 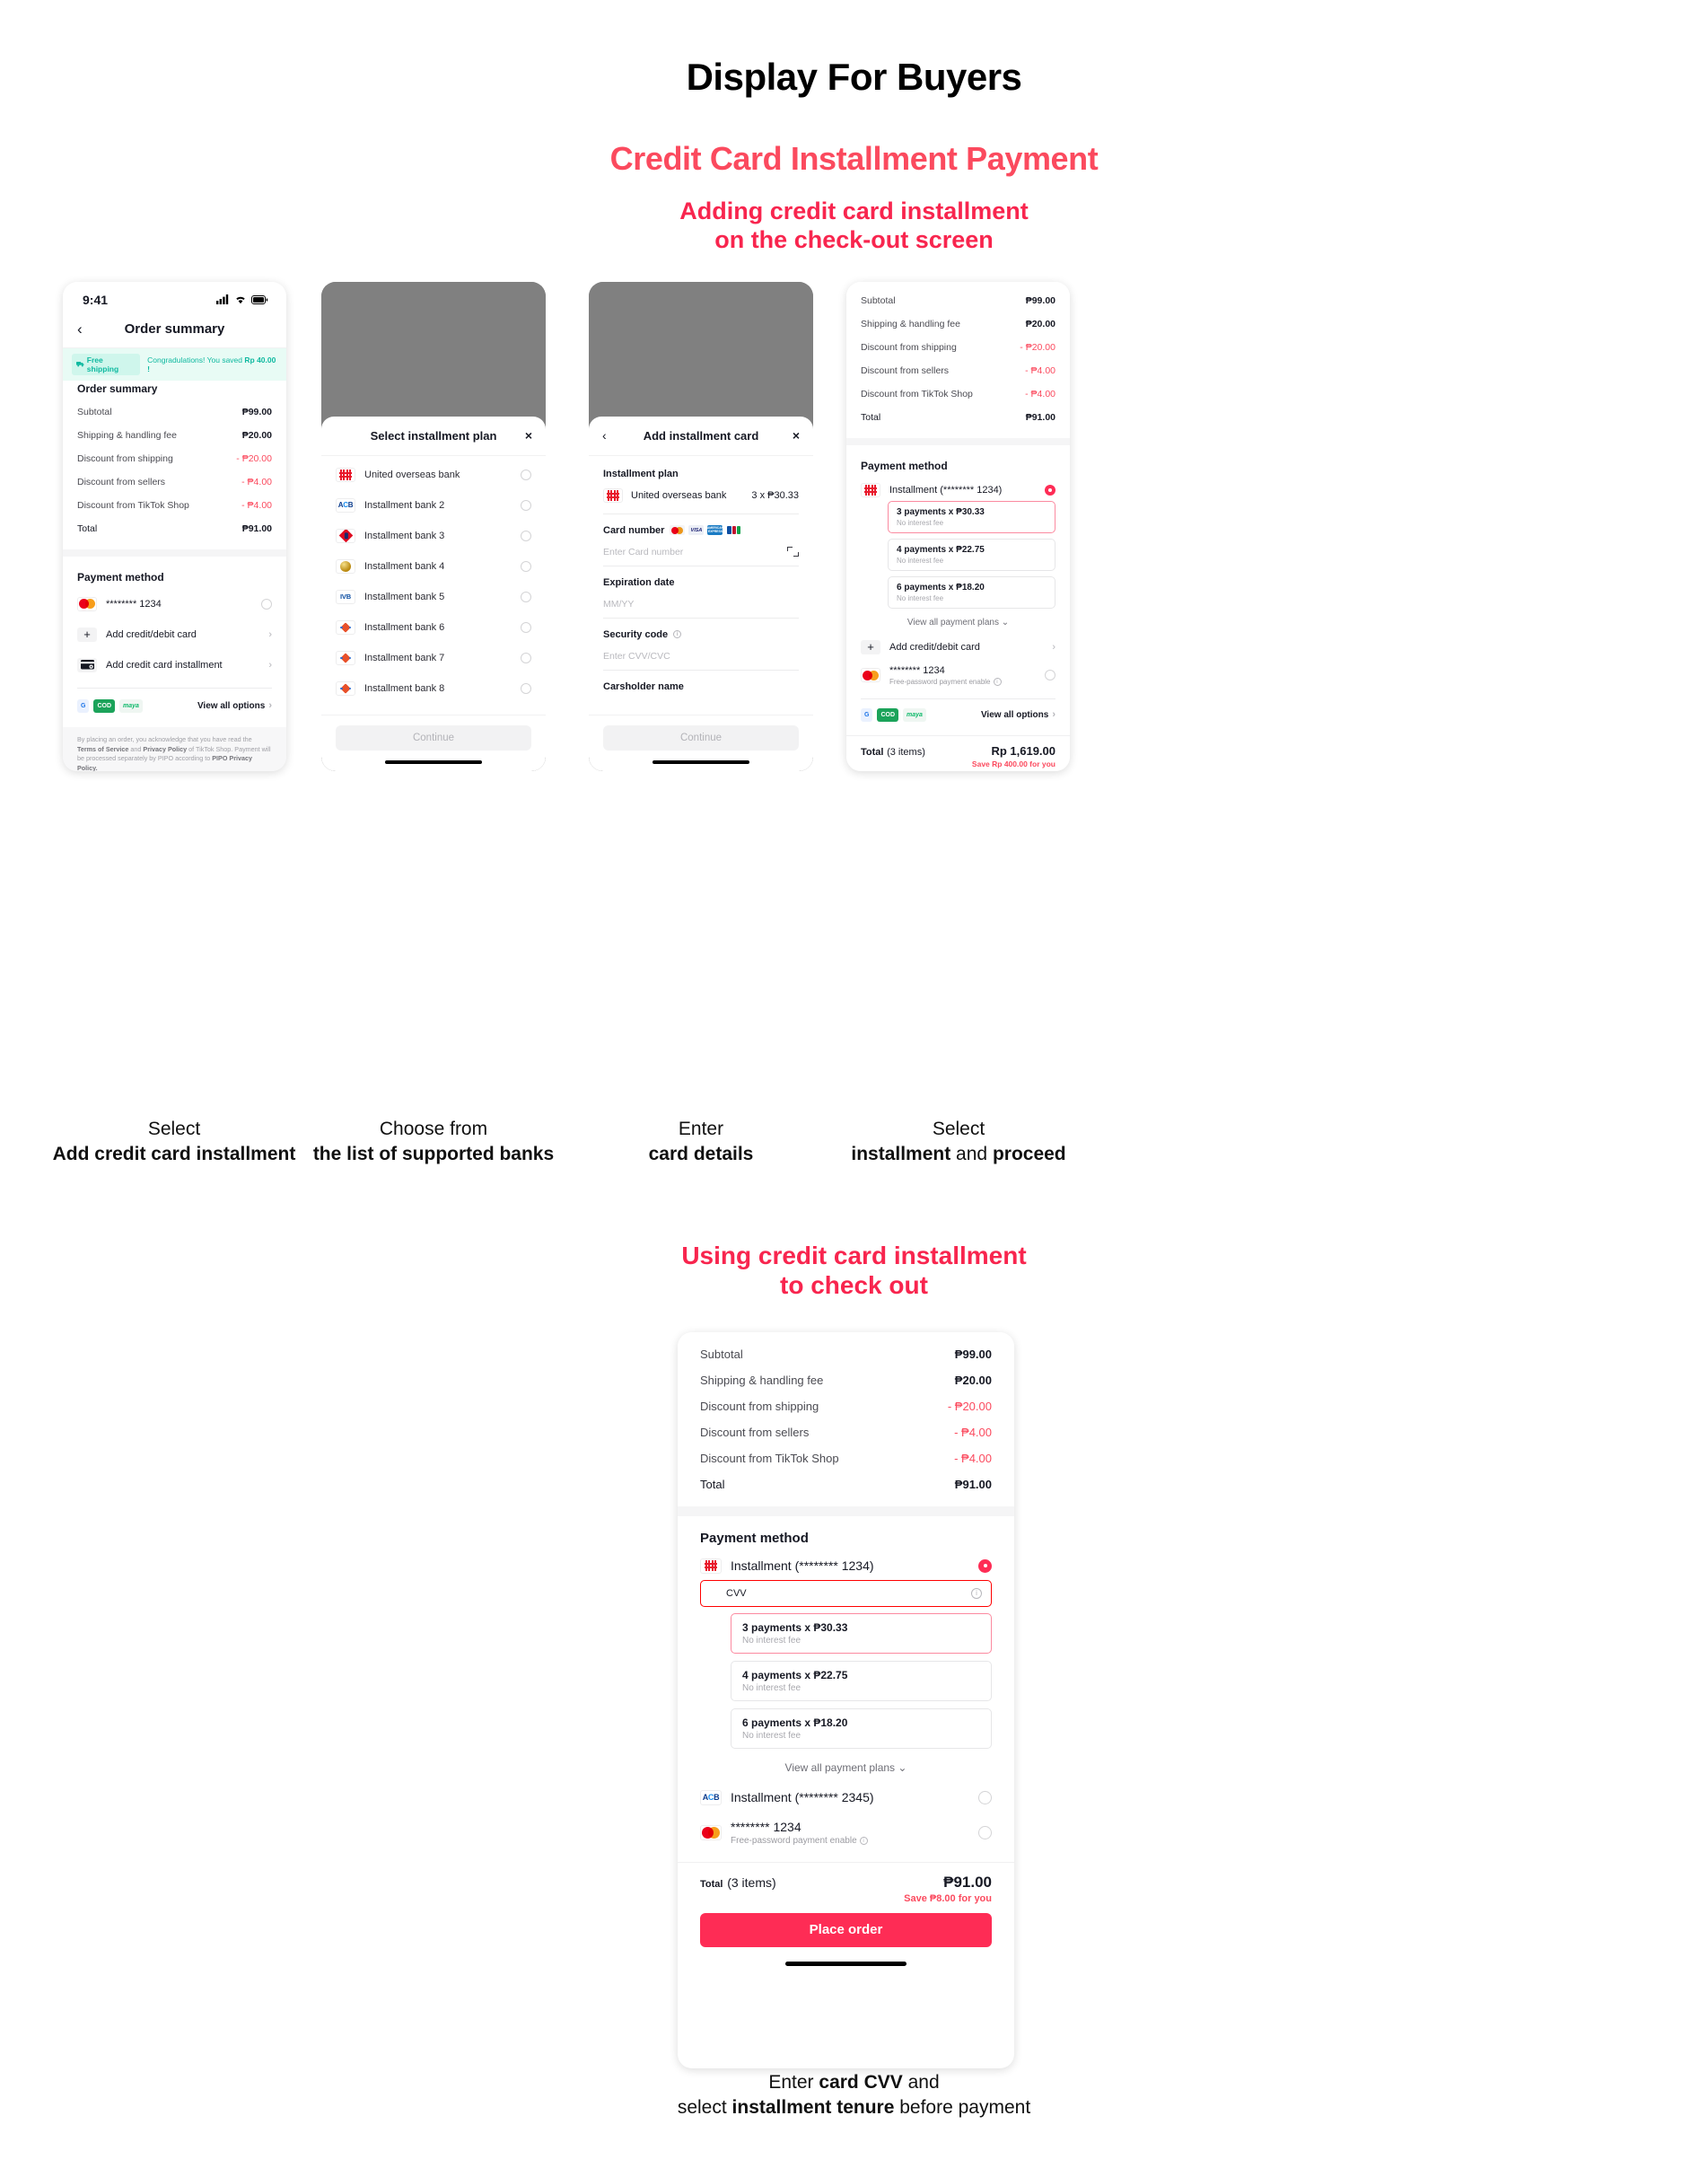 I want to click on bank-row: Installment bank 7, so click(x=433, y=658).